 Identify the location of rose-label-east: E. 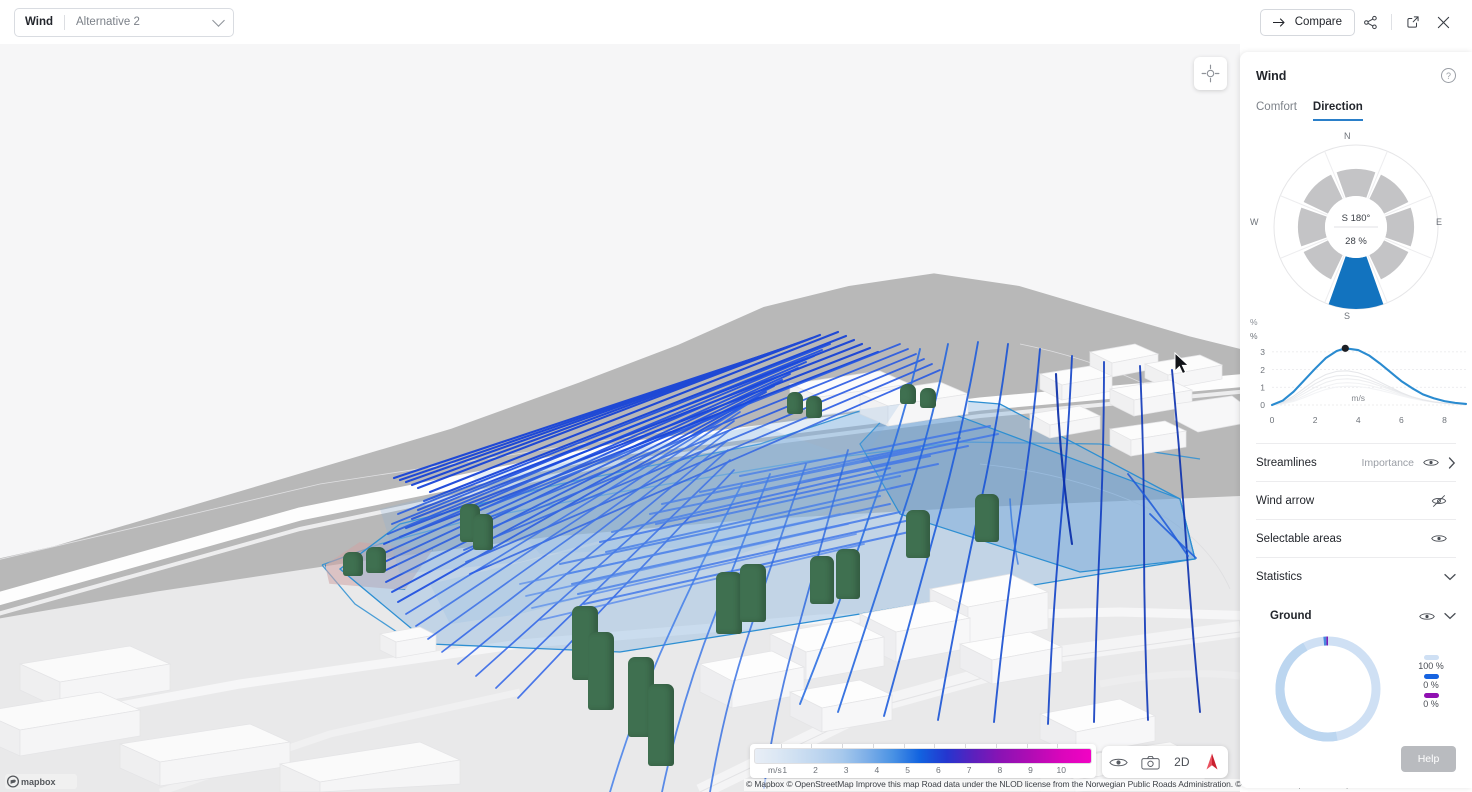
(1439, 222).